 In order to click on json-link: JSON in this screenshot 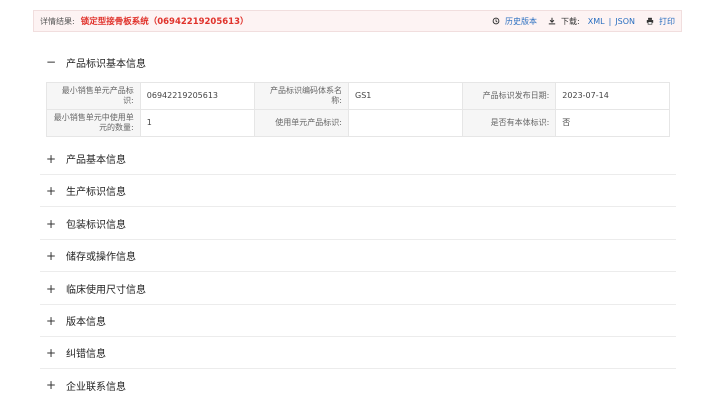, I will do `click(625, 21)`.